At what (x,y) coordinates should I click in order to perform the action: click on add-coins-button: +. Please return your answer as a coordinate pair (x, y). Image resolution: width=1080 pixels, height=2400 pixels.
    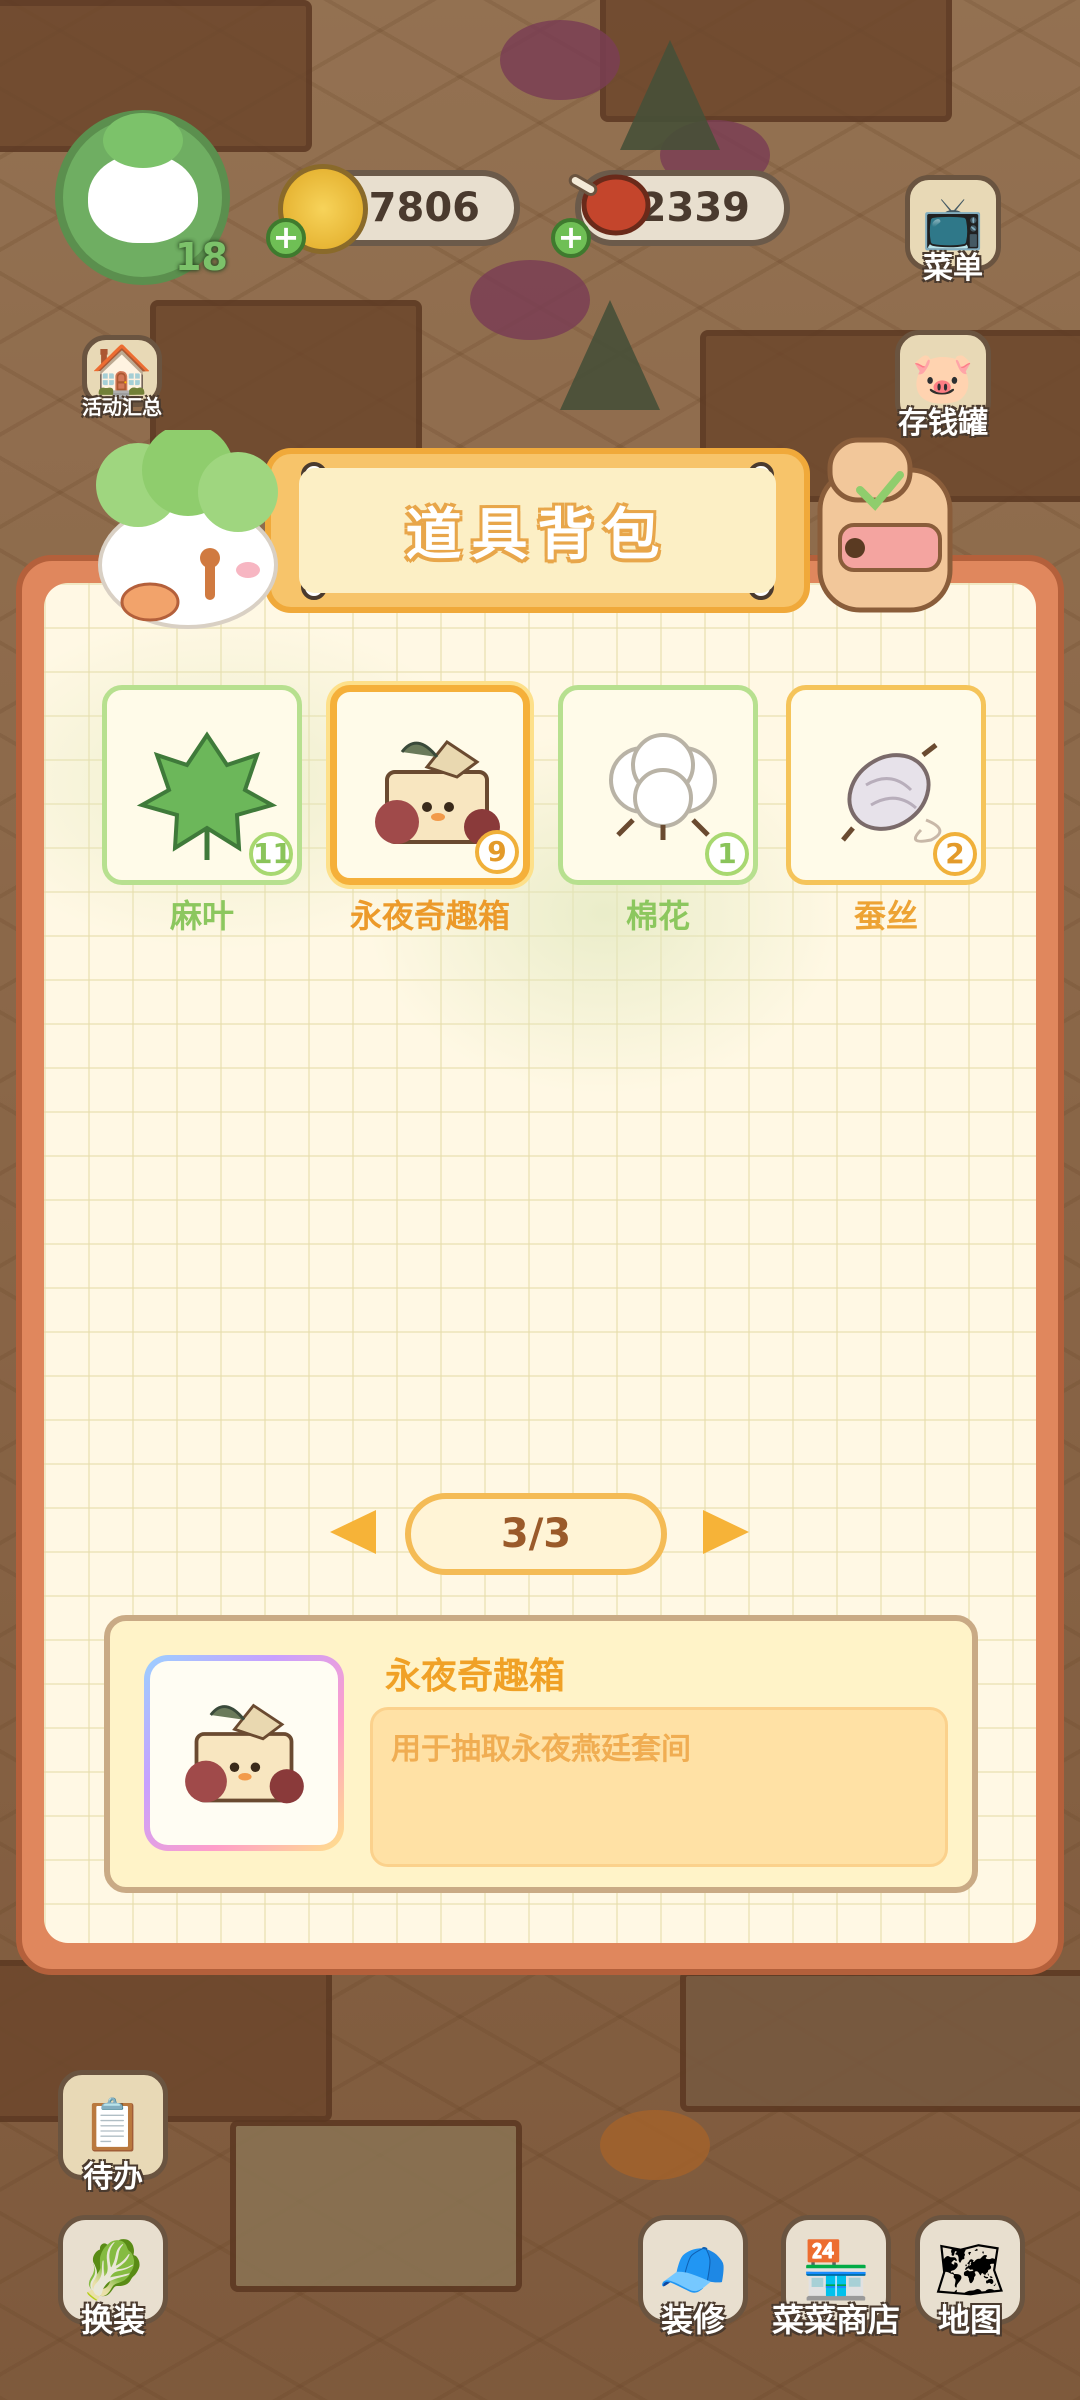
    Looking at the image, I should click on (286, 238).